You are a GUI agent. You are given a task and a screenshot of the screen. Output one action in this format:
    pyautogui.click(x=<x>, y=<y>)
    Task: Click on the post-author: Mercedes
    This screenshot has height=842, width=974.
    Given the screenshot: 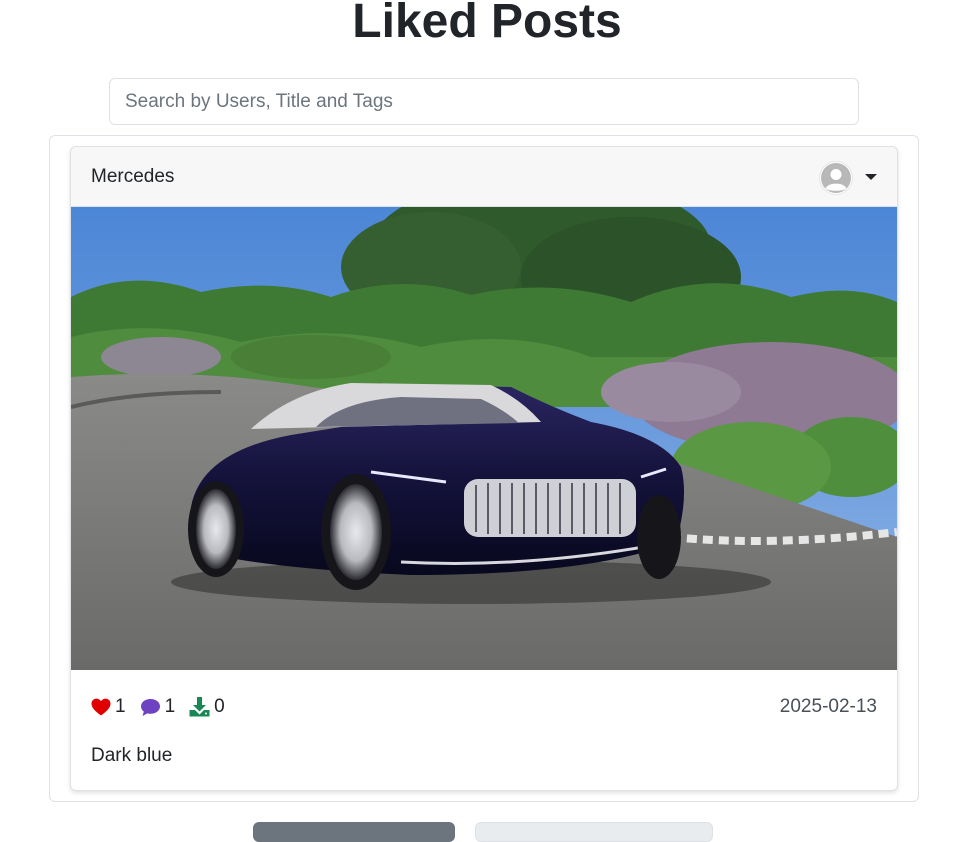 What is the action you would take?
    pyautogui.click(x=132, y=177)
    